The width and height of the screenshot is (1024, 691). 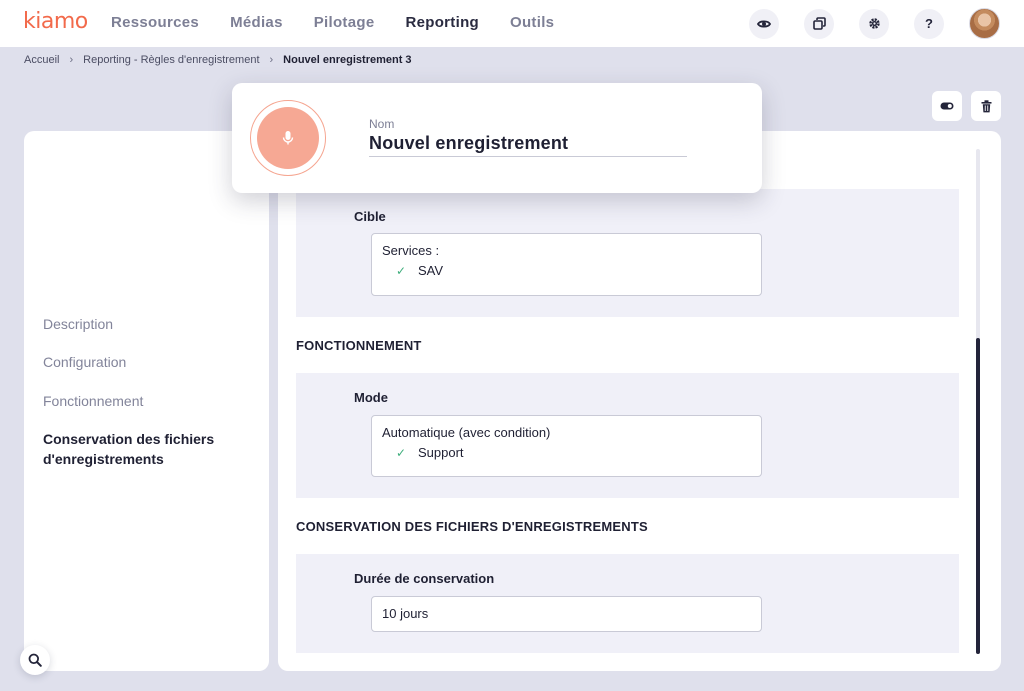 What do you see at coordinates (442, 22) in the screenshot?
I see `nav-reporting: Reporting` at bounding box center [442, 22].